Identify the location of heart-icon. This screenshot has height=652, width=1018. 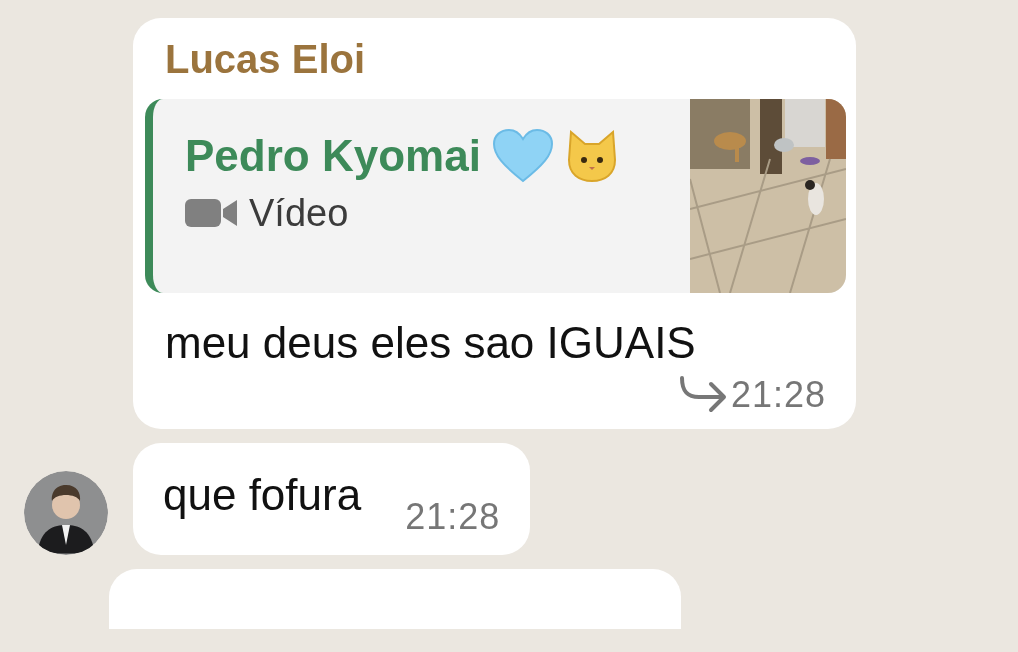
(522, 156).